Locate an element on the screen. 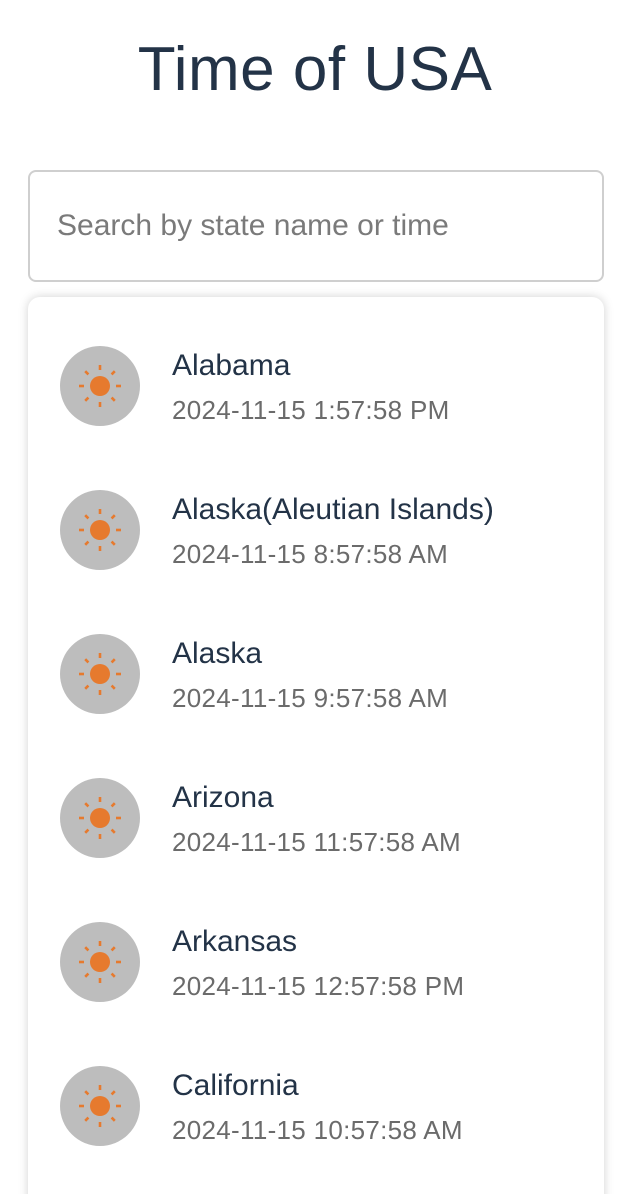 This screenshot has height=1194, width=630. list-item: Alabama 2024-11-15 1:57:58 PM is located at coordinates (316, 369).